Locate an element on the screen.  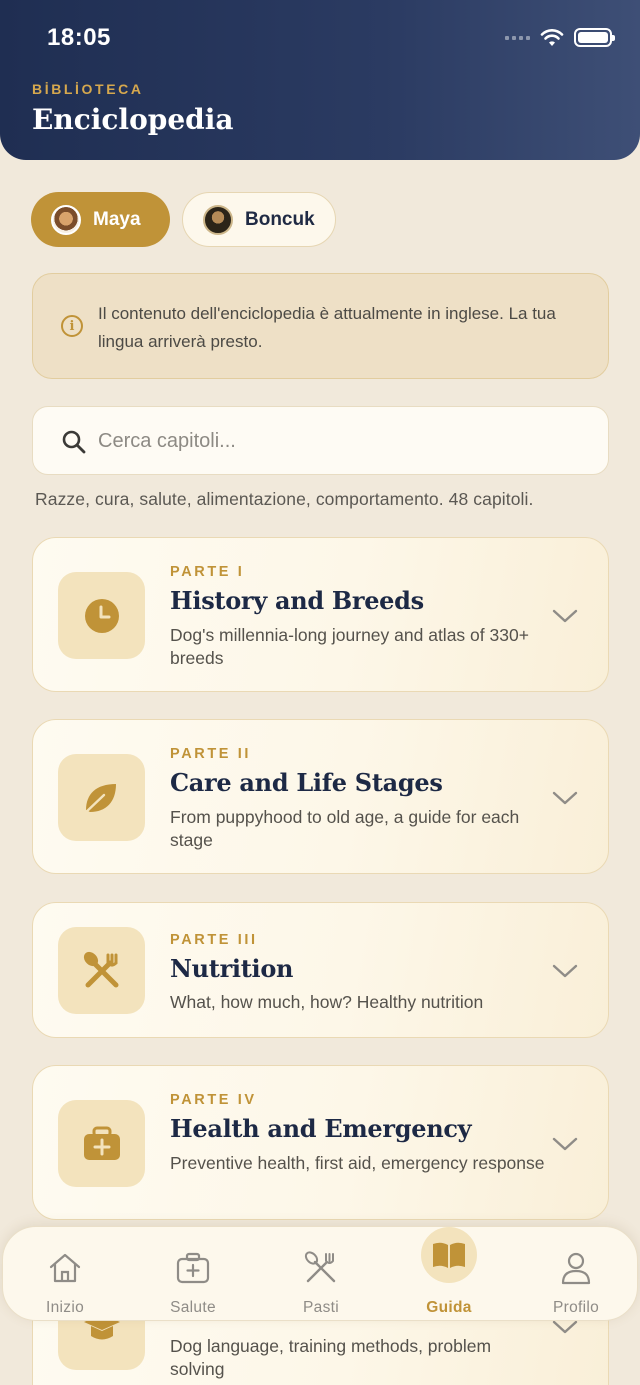
card-title: Care and Life Stages is located at coordinates (306, 782).